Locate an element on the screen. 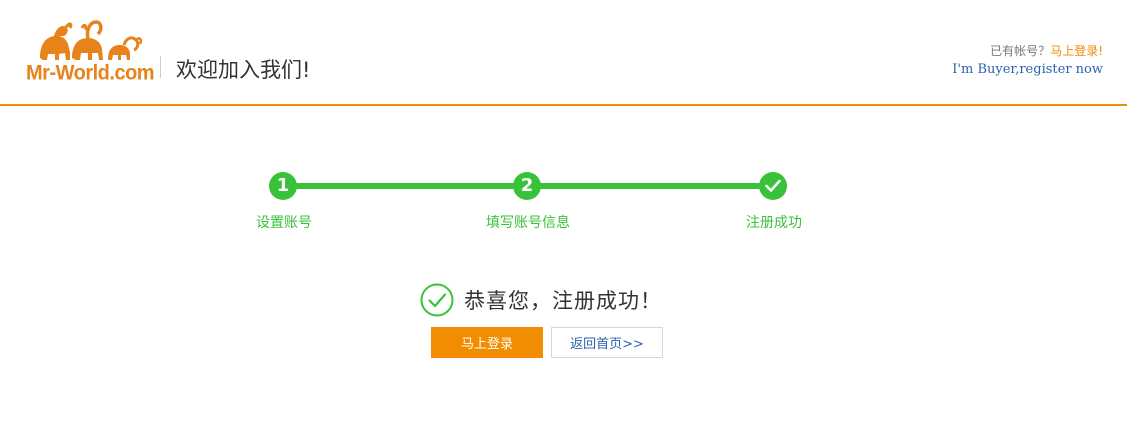 The height and width of the screenshot is (448, 1127). has-account-text: 已有帐号？ is located at coordinates (1020, 51).